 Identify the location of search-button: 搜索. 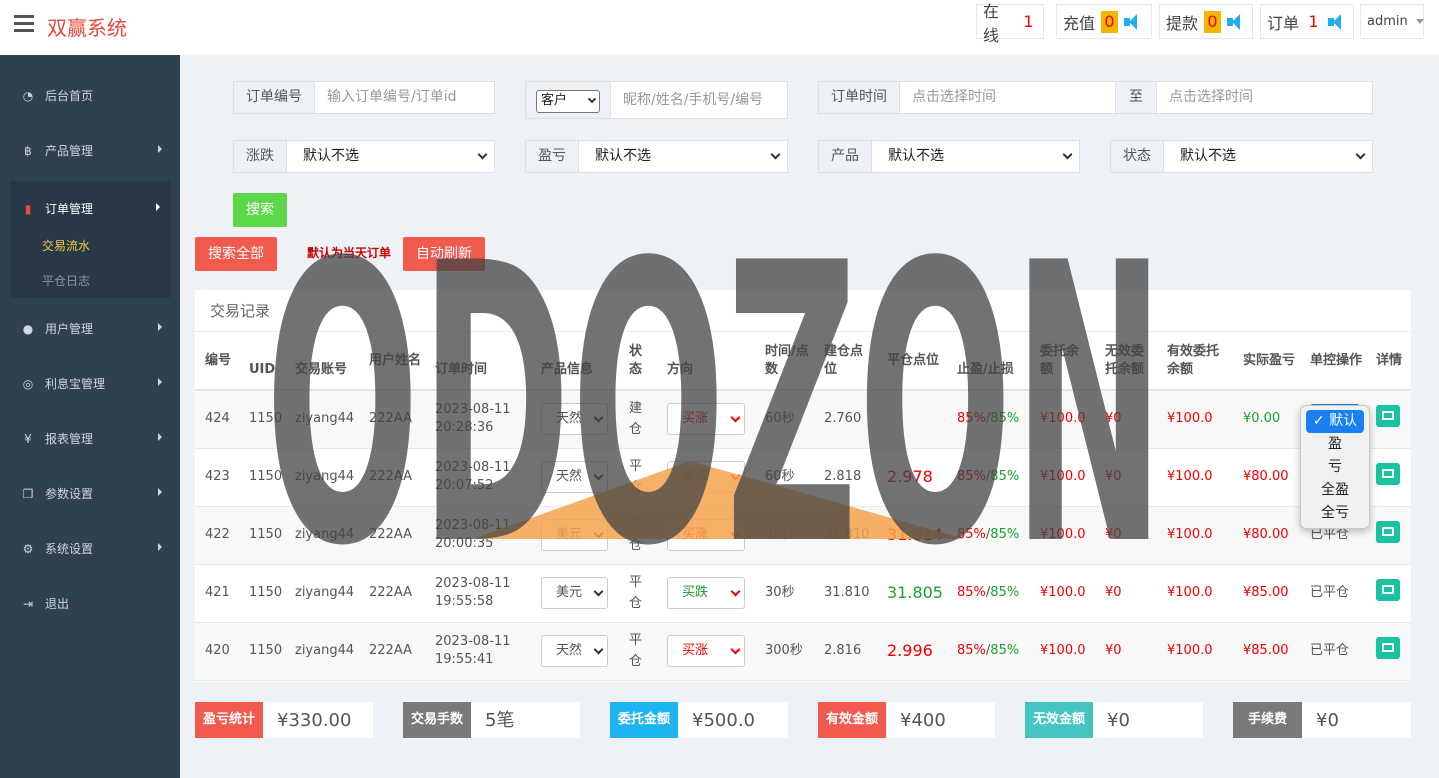
(260, 210).